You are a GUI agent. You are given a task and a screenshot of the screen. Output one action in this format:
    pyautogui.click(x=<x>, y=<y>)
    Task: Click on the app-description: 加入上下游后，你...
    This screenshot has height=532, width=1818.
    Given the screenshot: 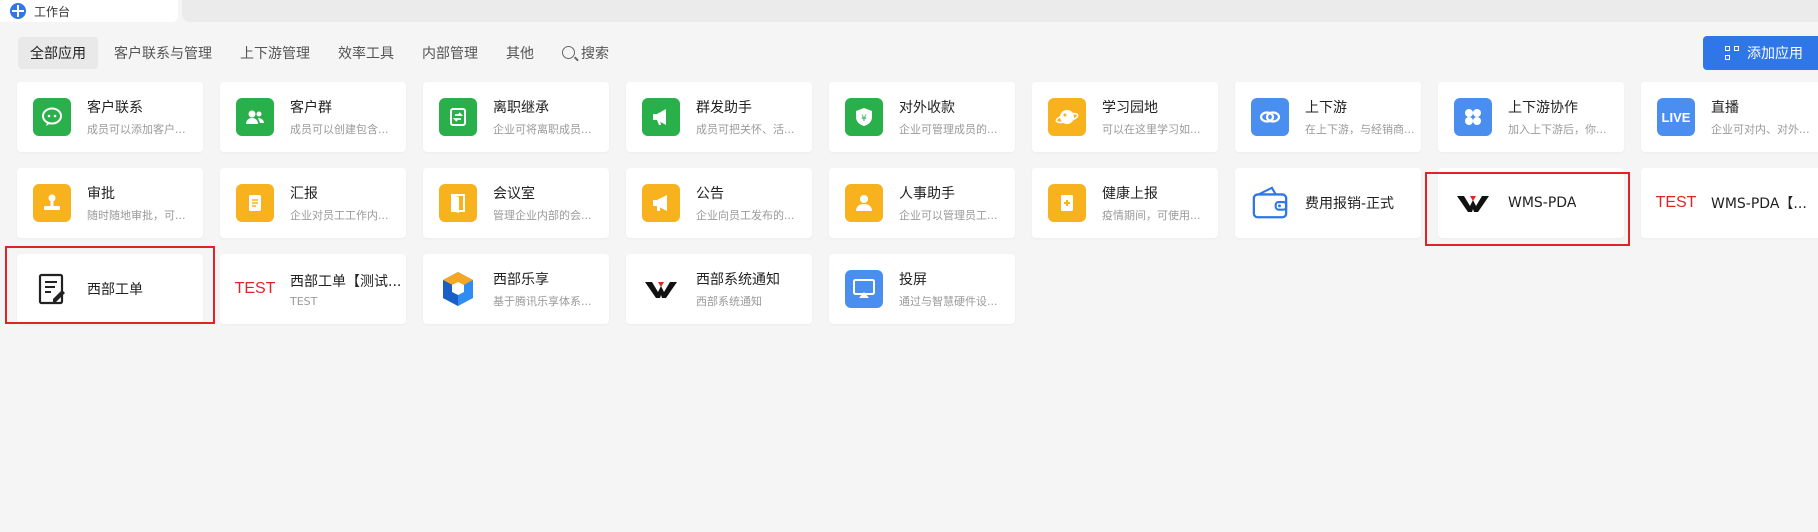 What is the action you would take?
    pyautogui.click(x=1557, y=129)
    